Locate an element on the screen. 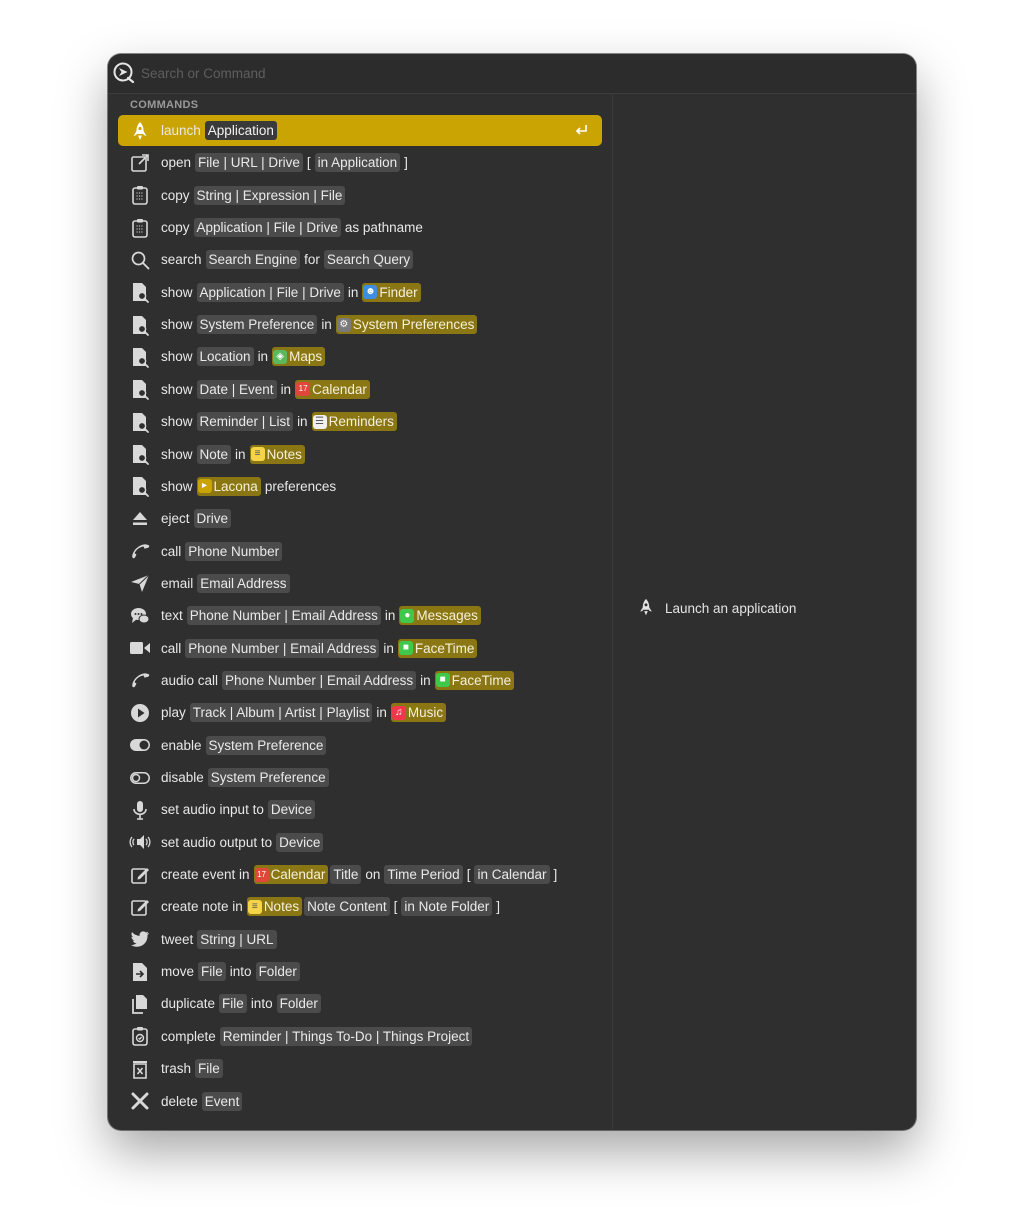 The image size is (1024, 1207). app-name: Reminders is located at coordinates (361, 422).